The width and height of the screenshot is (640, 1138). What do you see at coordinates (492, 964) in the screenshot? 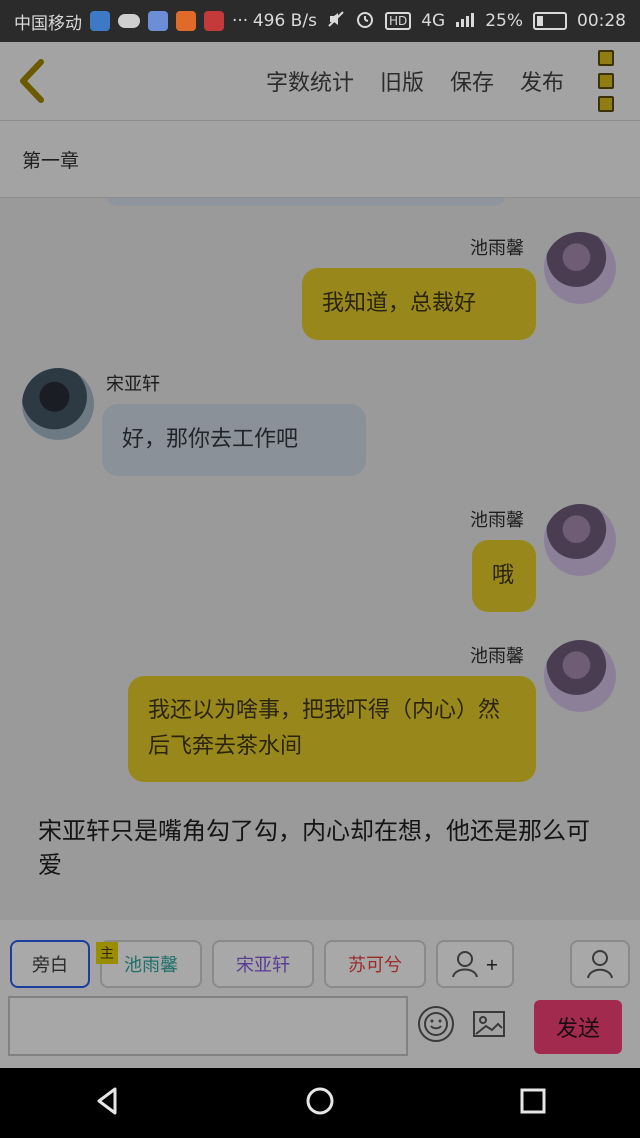
I see `add-symbol: +` at bounding box center [492, 964].